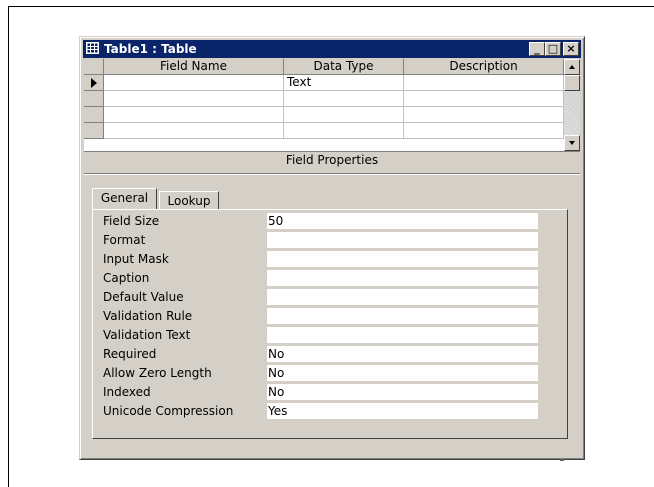 This screenshot has width=654, height=487. What do you see at coordinates (553, 49) in the screenshot?
I see `maximize-button: □` at bounding box center [553, 49].